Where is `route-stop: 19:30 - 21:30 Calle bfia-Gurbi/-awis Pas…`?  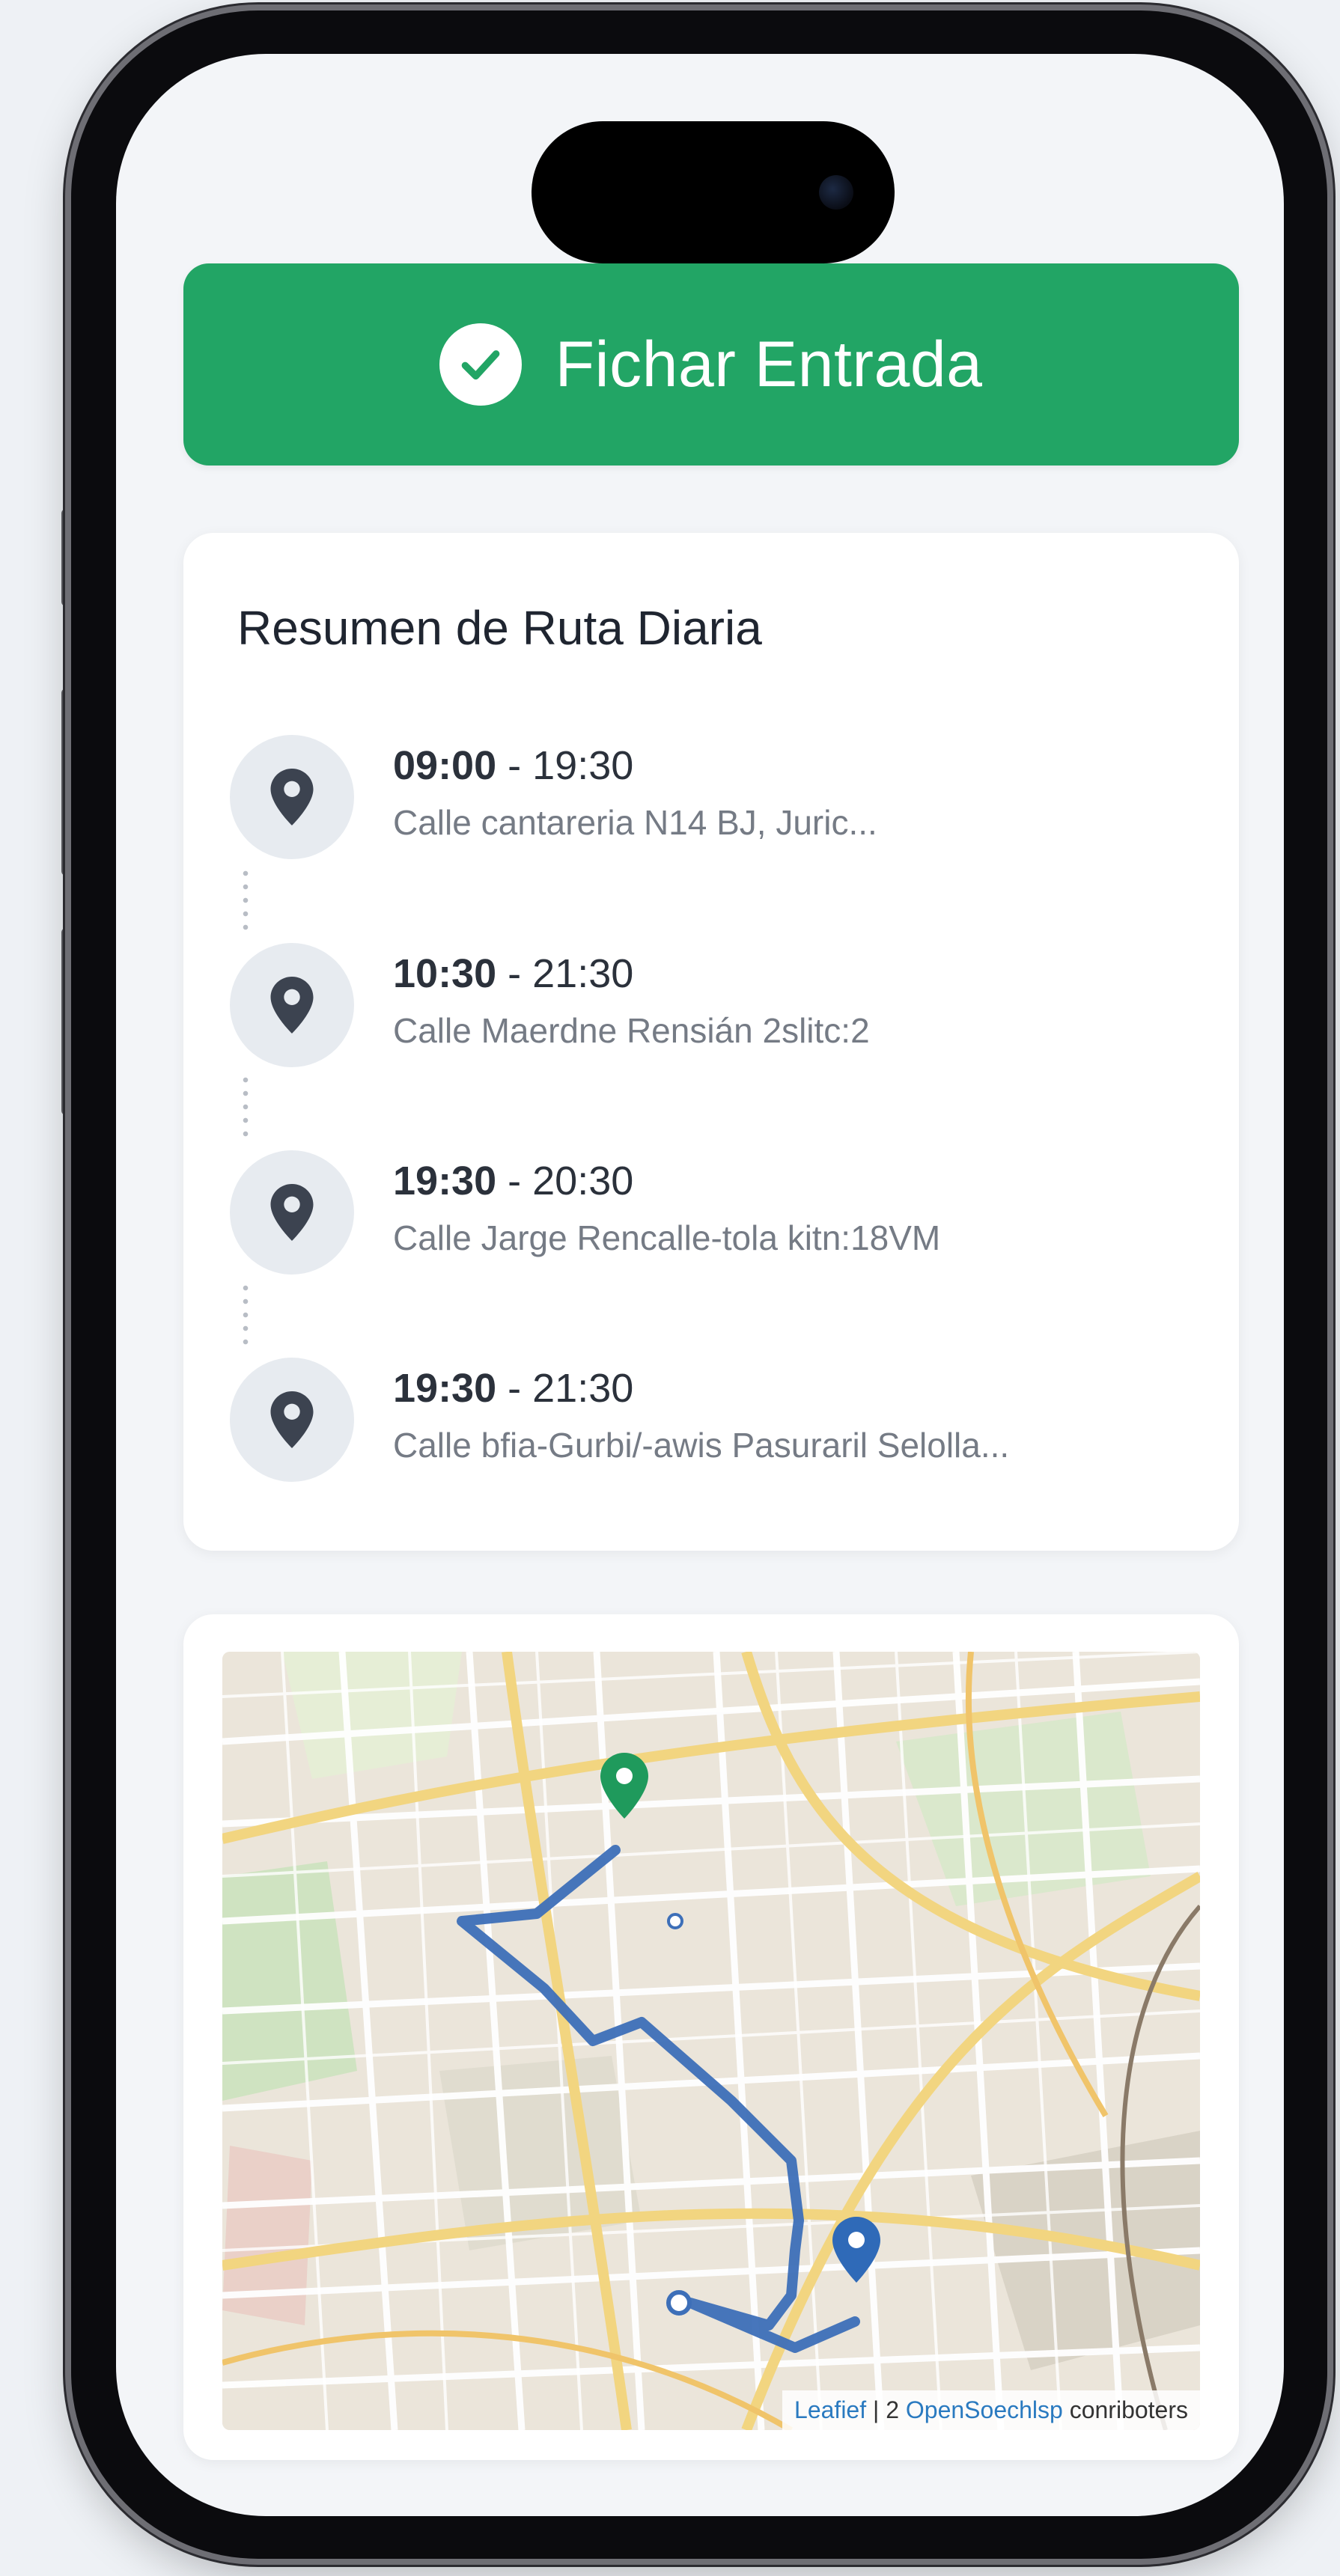
route-stop: 19:30 - 21:30 Calle bfia-Gurbi/-awis Pas… is located at coordinates (724, 1421).